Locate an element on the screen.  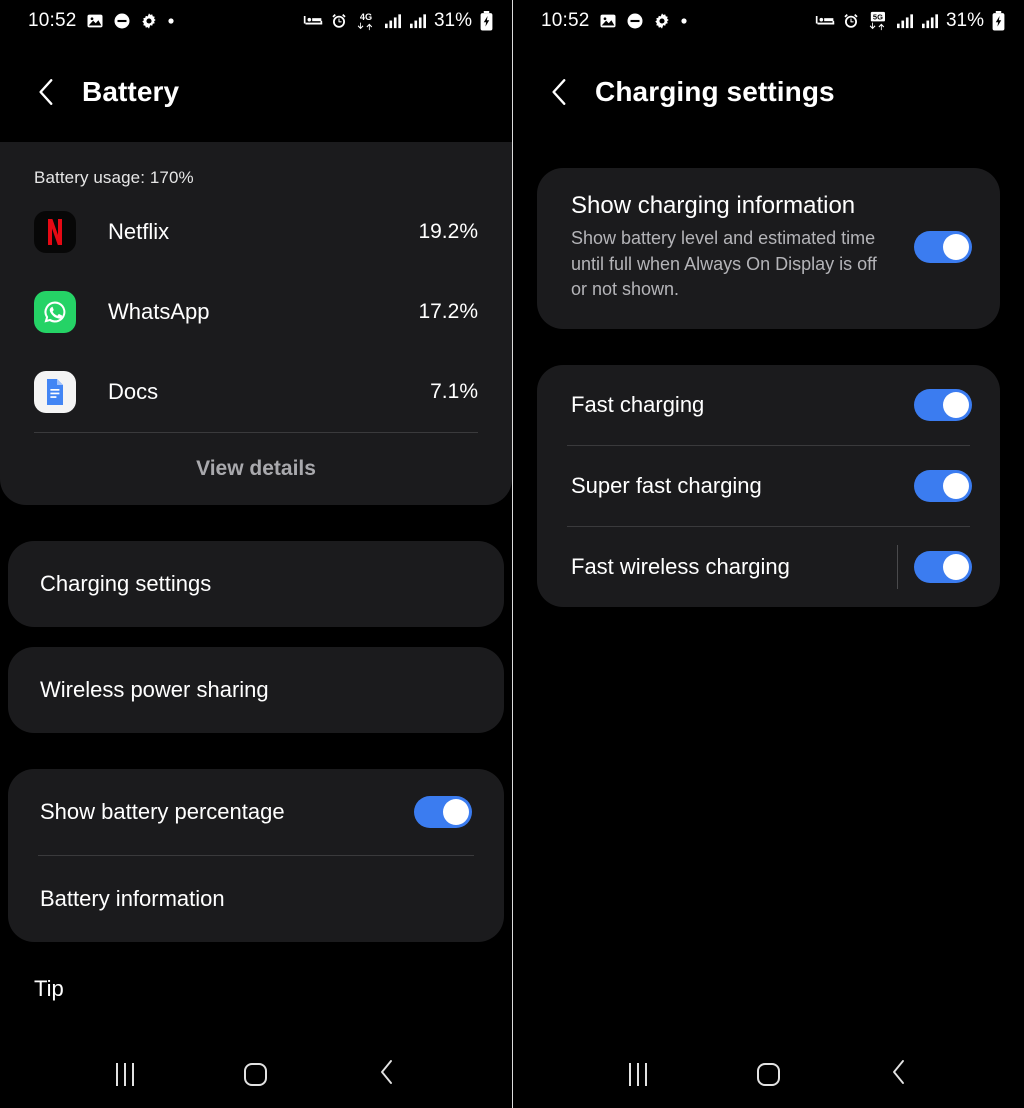
app-name: Docs is located at coordinates (133, 391).